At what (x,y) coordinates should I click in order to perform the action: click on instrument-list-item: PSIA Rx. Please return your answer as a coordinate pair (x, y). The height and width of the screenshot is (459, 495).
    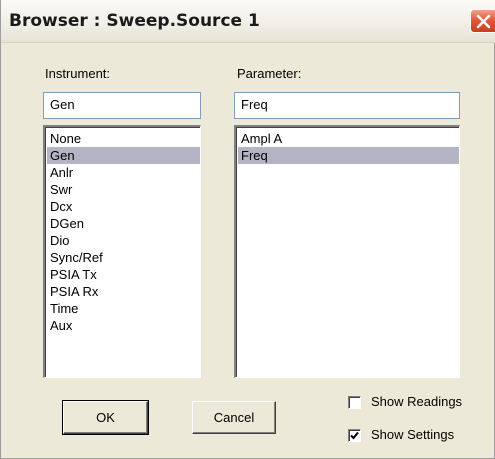
    Looking at the image, I should click on (123, 291).